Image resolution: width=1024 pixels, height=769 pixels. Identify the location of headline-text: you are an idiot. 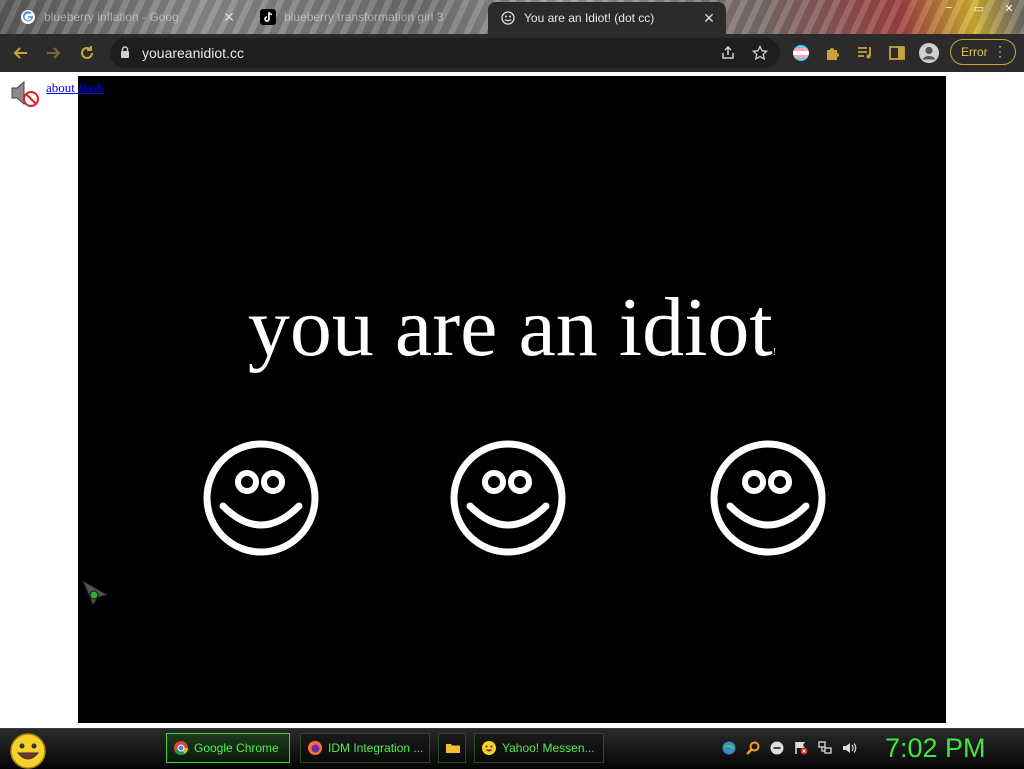
(510, 327).